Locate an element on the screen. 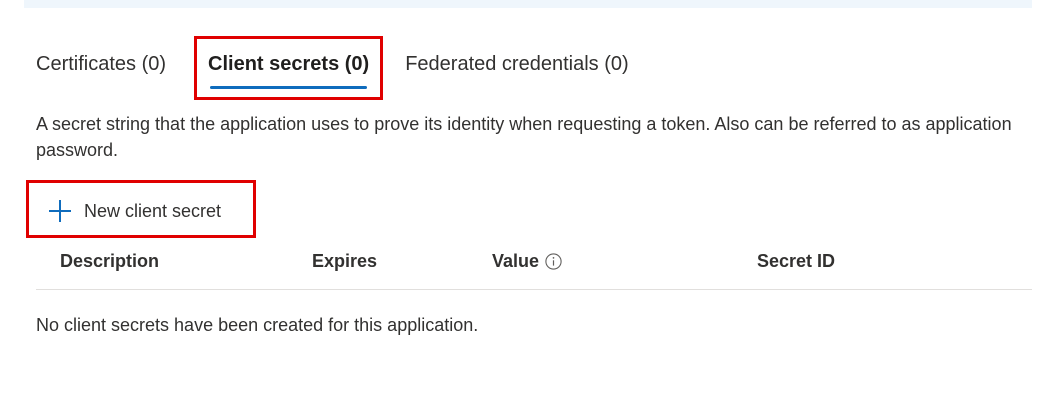 Image resolution: width=1059 pixels, height=405 pixels. tab-federated-credentials: Federated credentials (0) is located at coordinates (516, 57).